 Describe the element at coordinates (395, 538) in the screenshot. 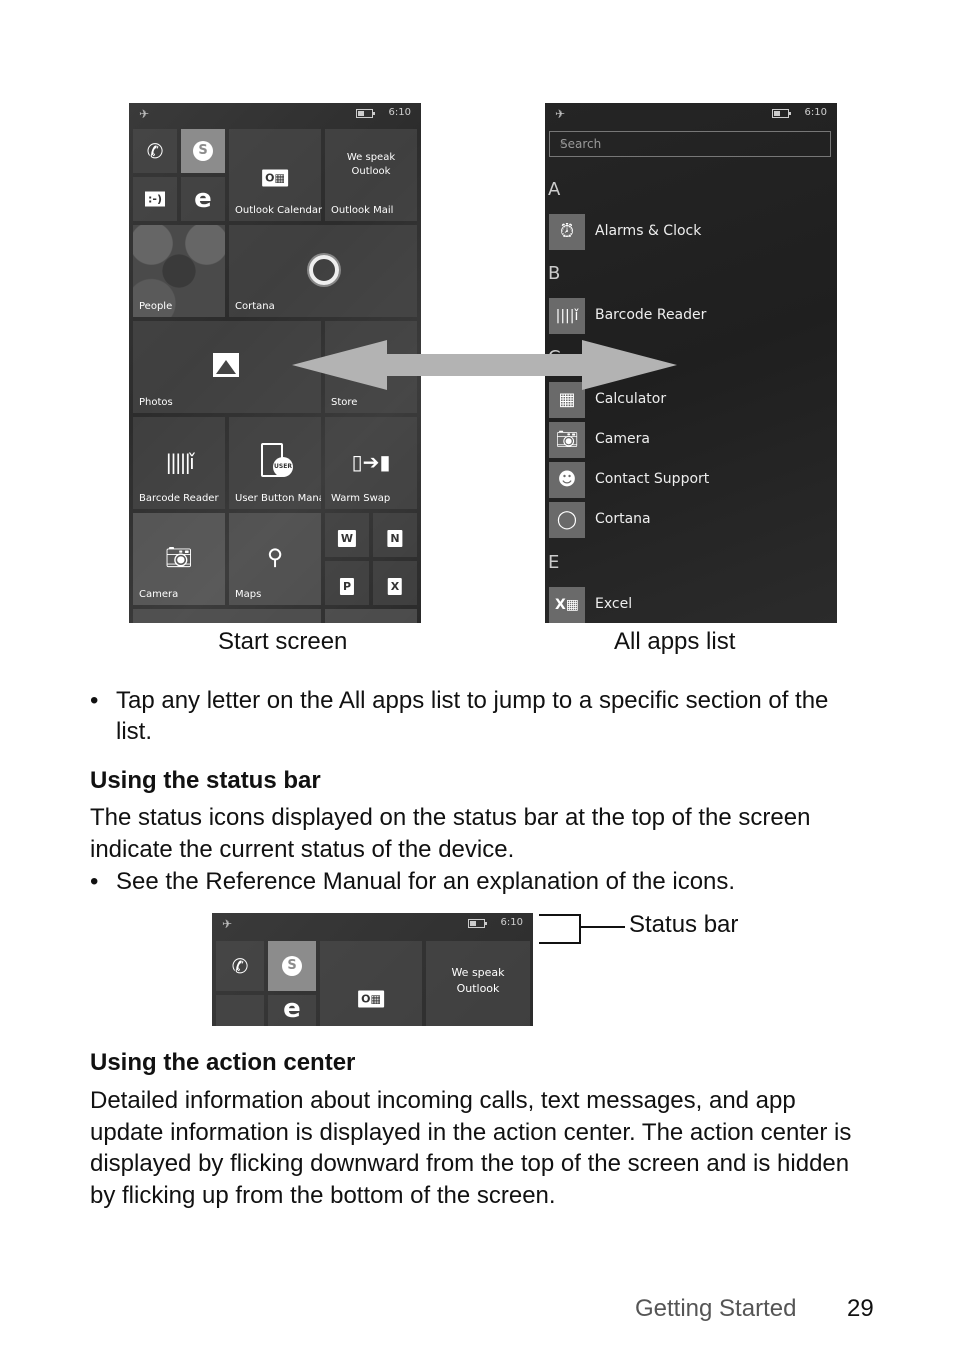

I see `onenote-icon: N` at that location.